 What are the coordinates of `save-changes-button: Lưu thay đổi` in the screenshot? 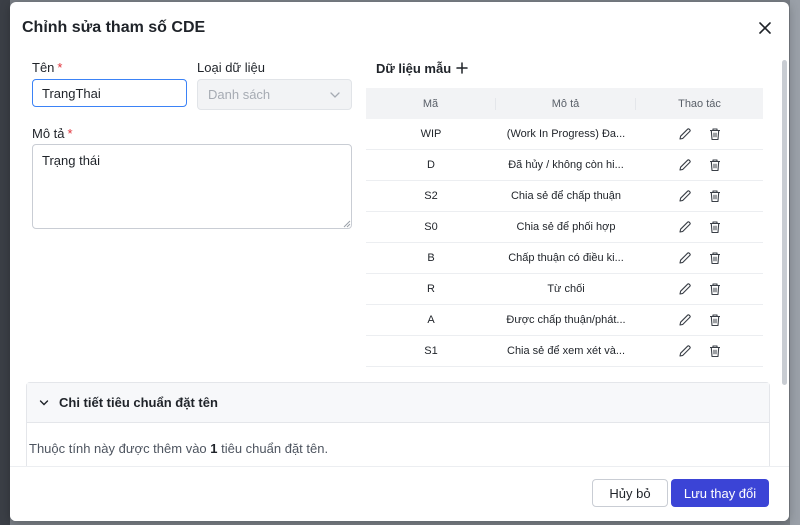 It's located at (720, 493).